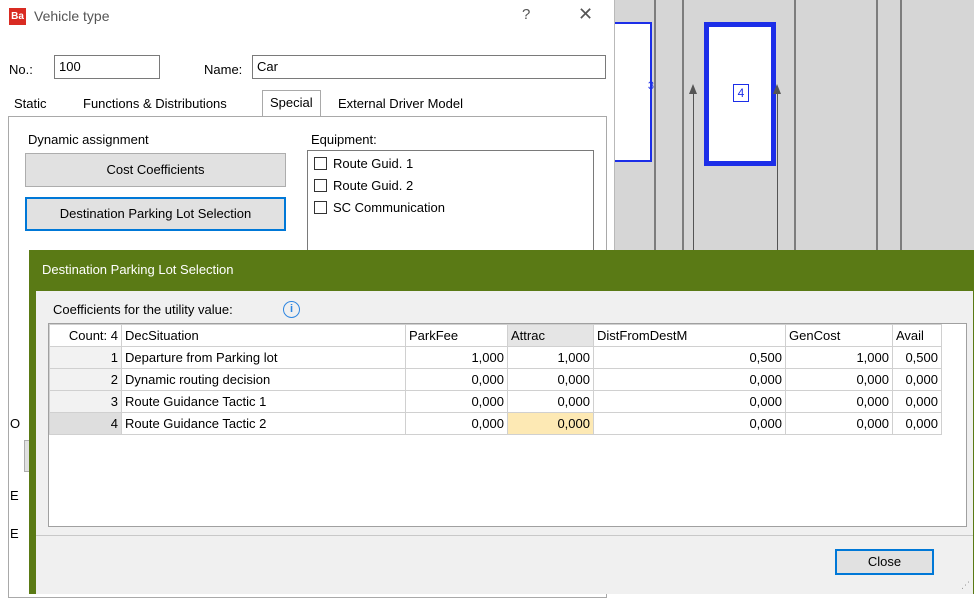 Image resolution: width=974 pixels, height=598 pixels. What do you see at coordinates (373, 163) in the screenshot?
I see `equipment-item-label: Route Guid. 1` at bounding box center [373, 163].